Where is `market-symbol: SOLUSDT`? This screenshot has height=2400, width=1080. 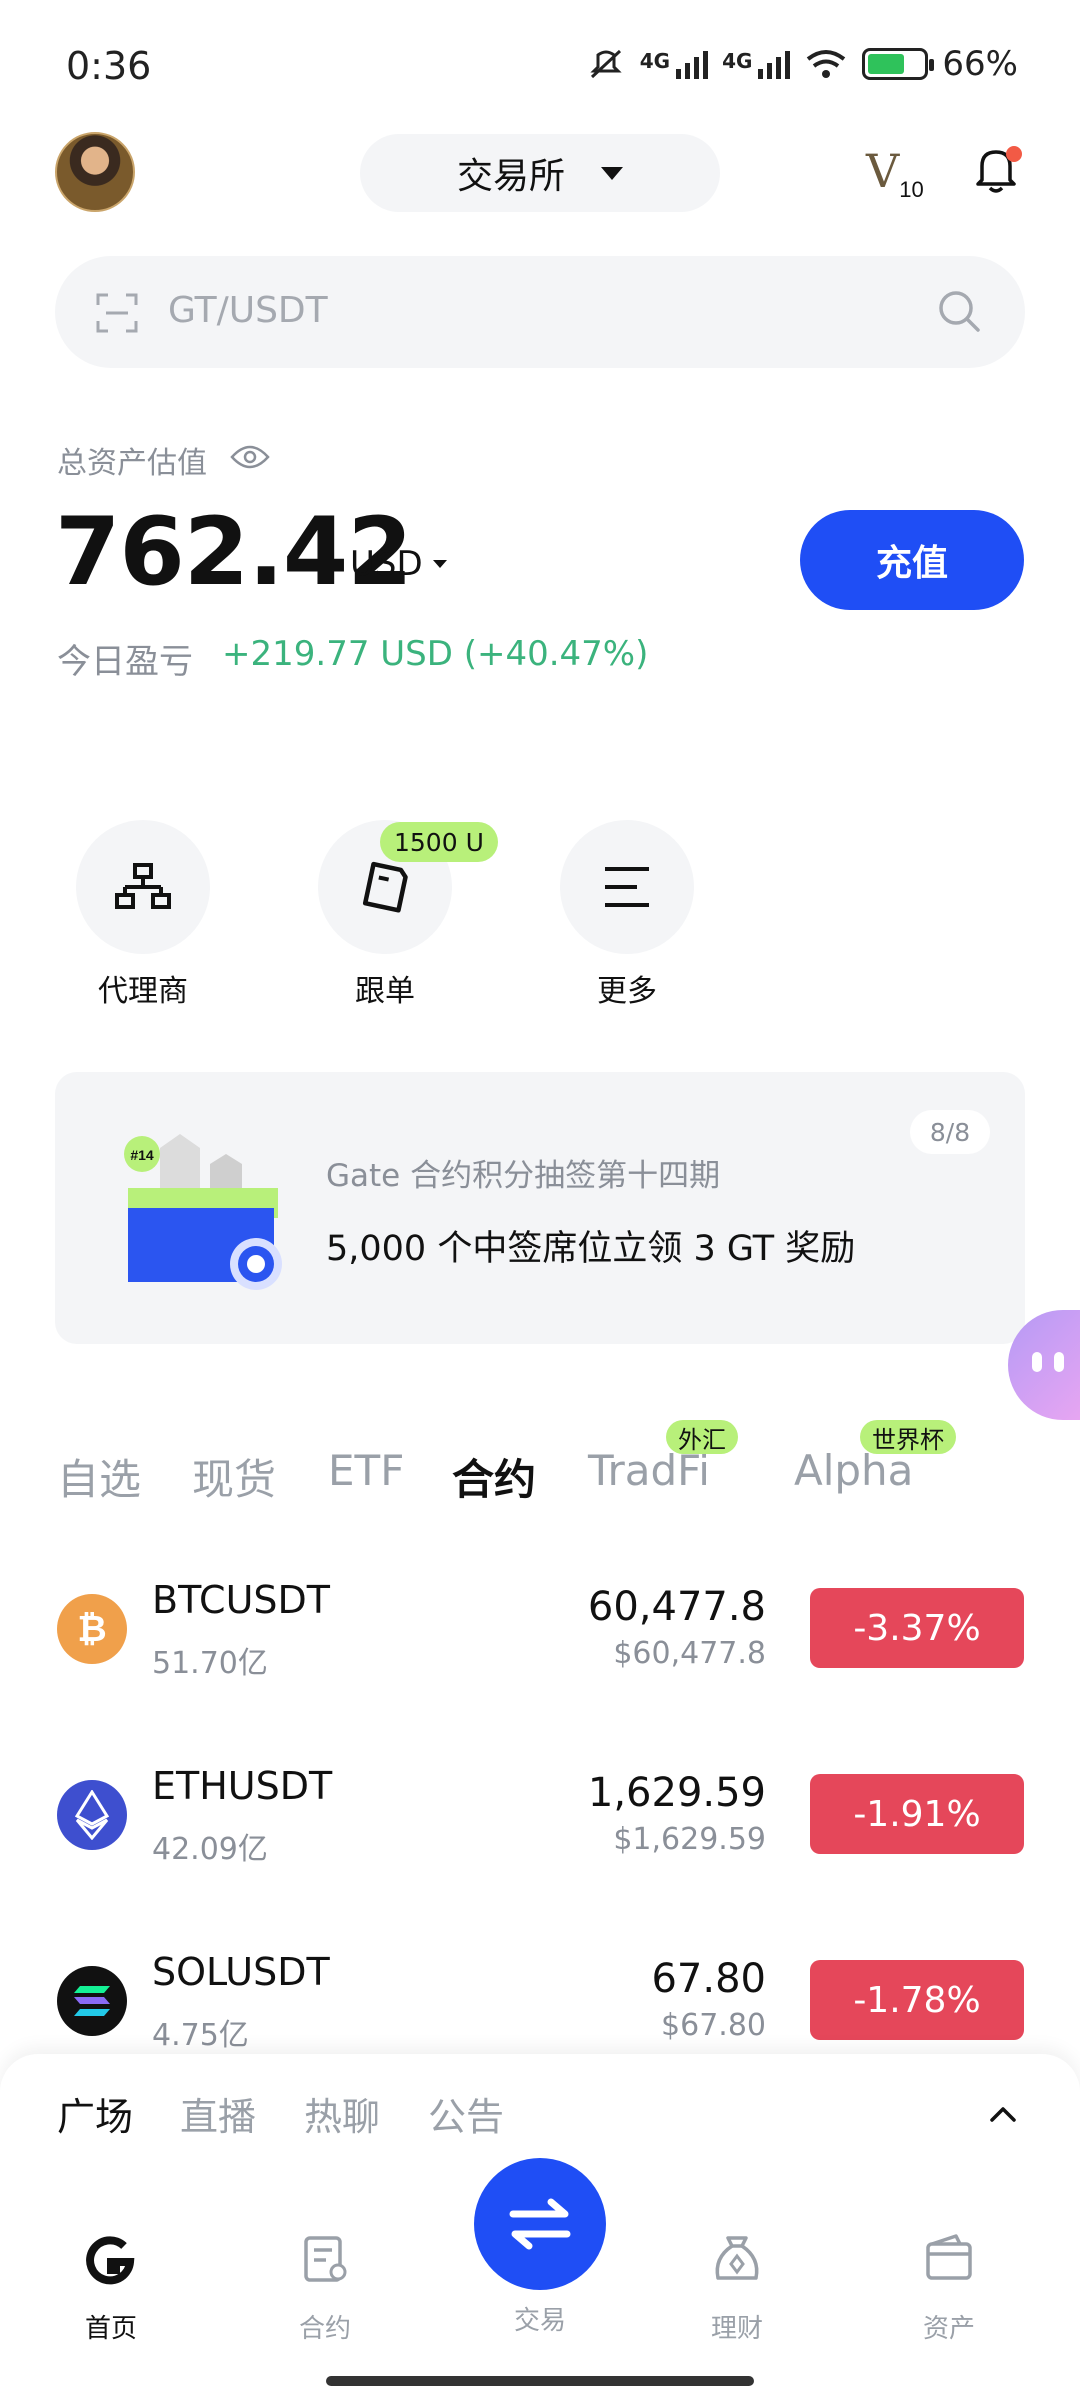
market-symbol: SOLUSDT is located at coordinates (241, 1972).